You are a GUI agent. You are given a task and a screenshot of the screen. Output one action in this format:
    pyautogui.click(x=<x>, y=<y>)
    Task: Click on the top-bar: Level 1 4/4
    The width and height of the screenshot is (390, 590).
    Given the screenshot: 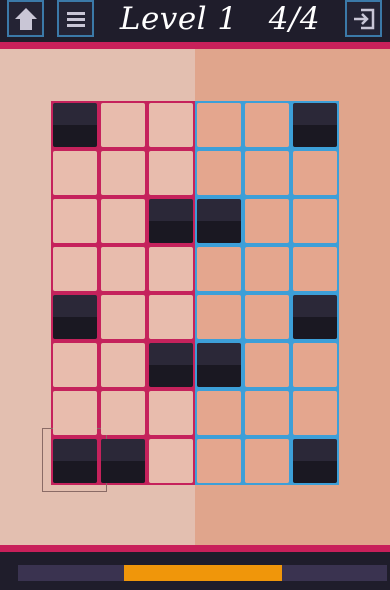 What is the action you would take?
    pyautogui.click(x=195, y=21)
    